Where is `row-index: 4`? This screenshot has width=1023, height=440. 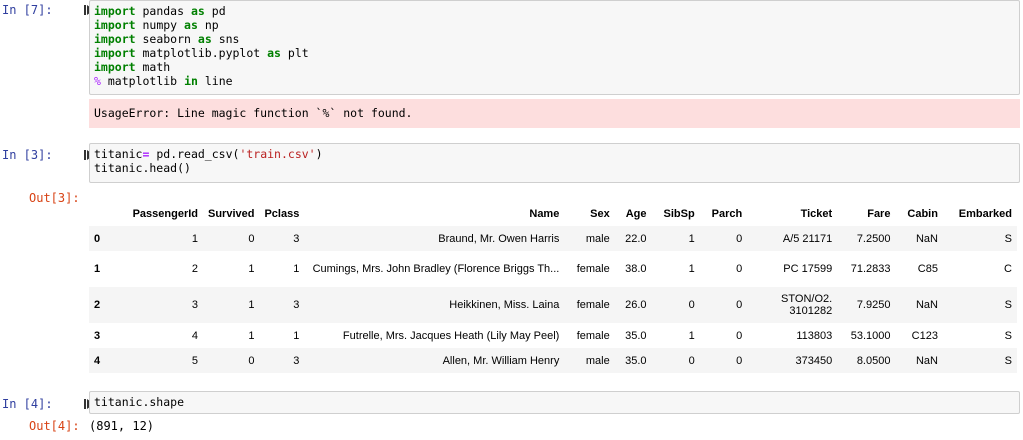 row-index: 4 is located at coordinates (97, 360).